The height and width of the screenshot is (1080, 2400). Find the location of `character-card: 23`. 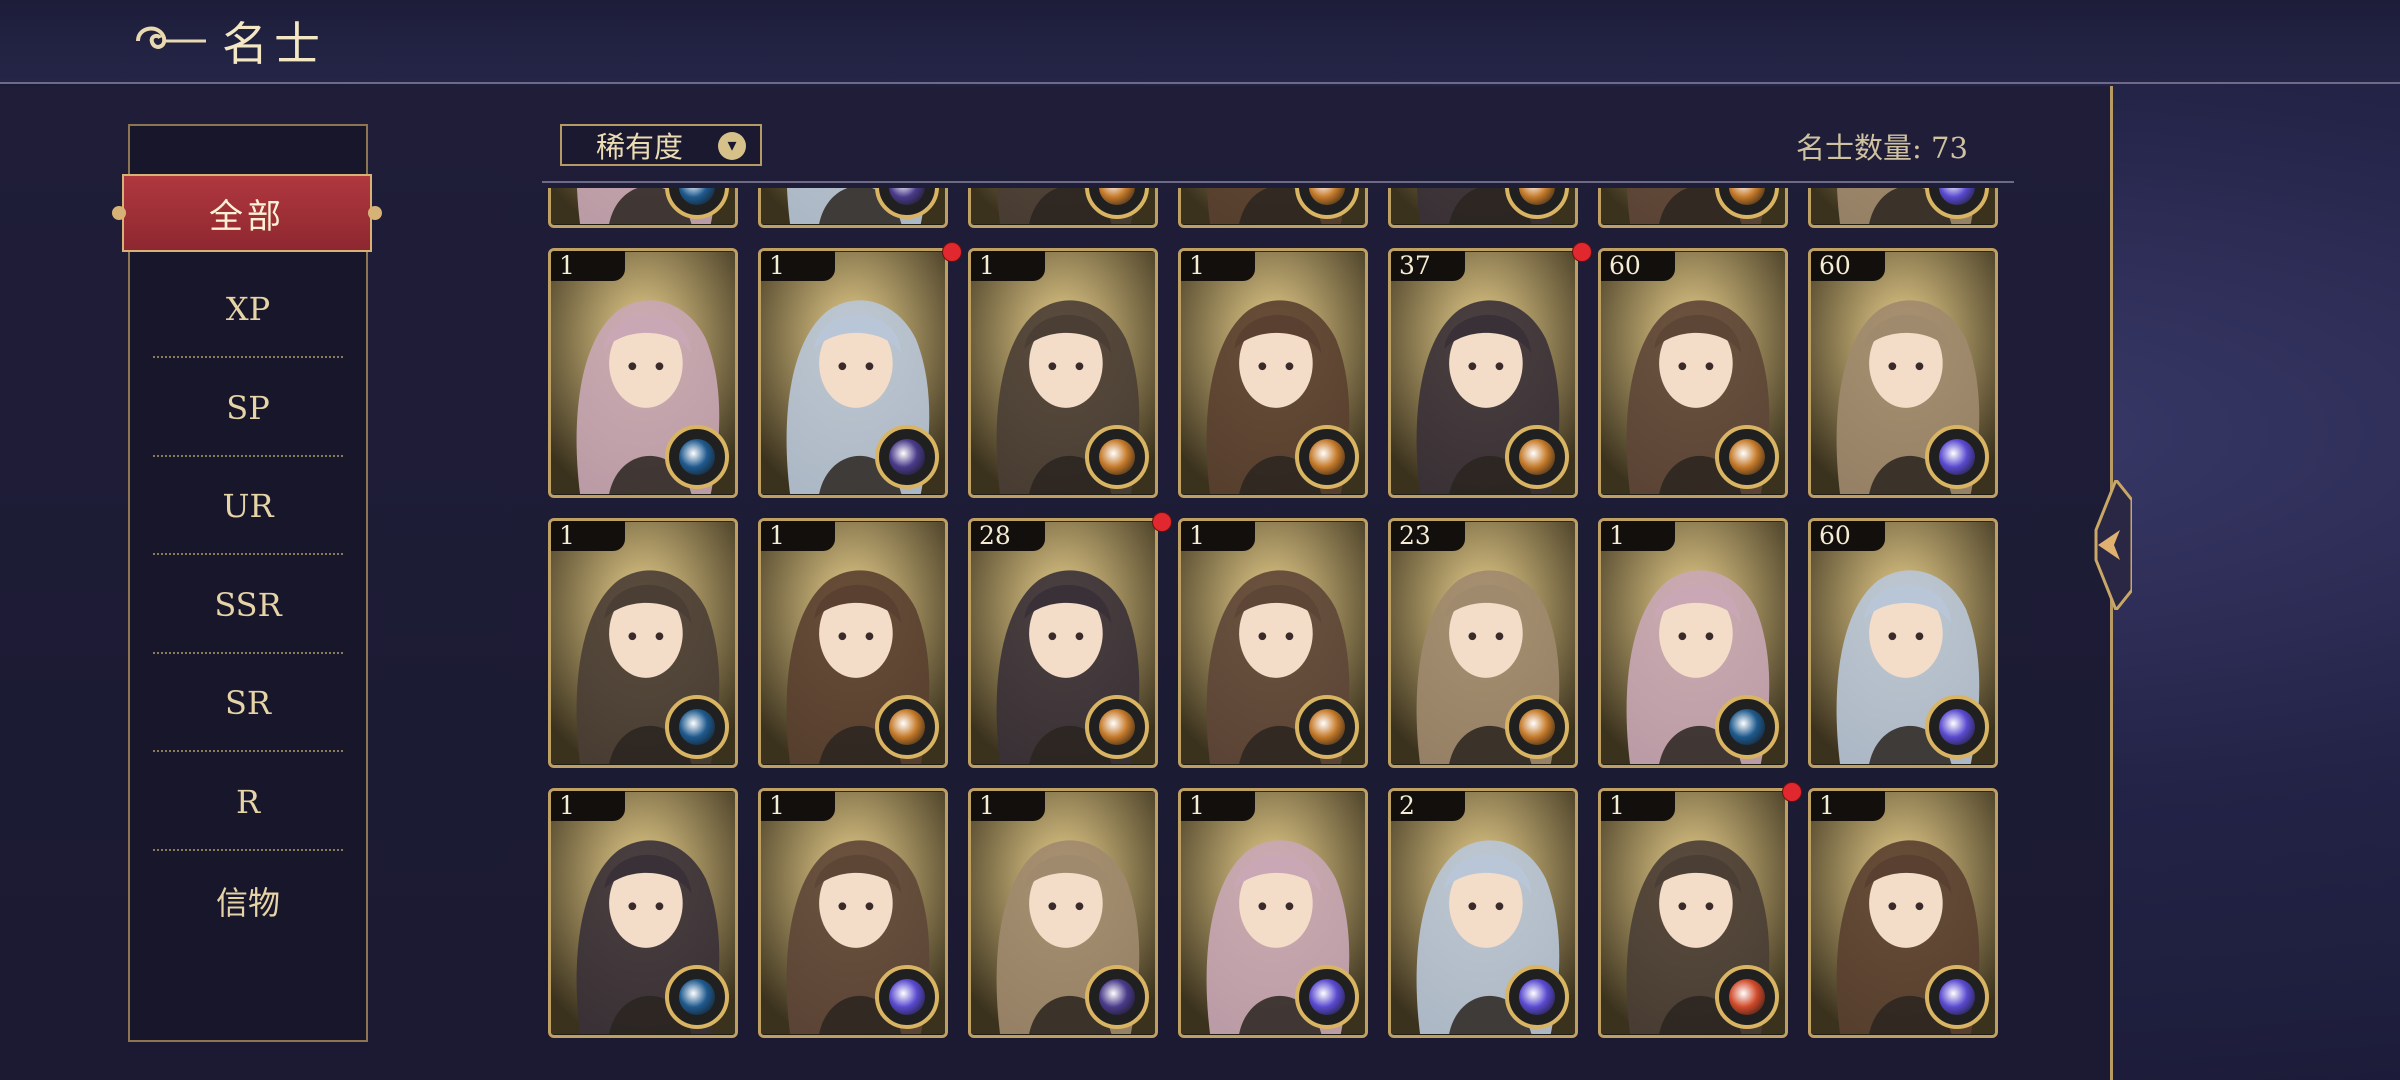

character-card: 23 is located at coordinates (1483, 643).